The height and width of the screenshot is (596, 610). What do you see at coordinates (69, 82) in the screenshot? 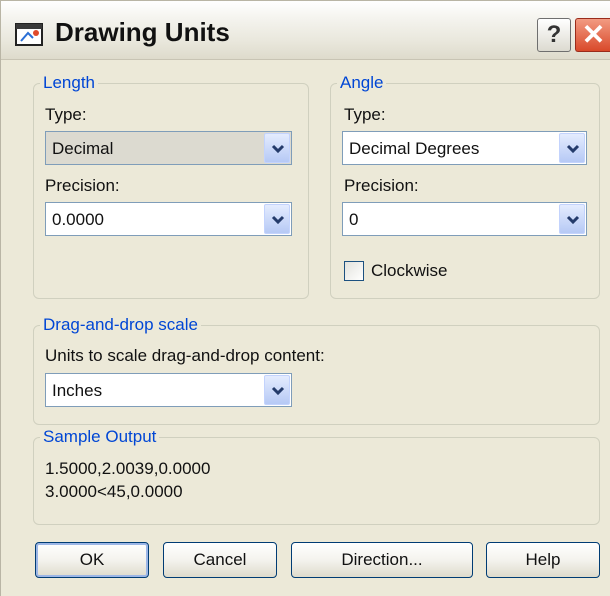
I see `length-legend: Length` at bounding box center [69, 82].